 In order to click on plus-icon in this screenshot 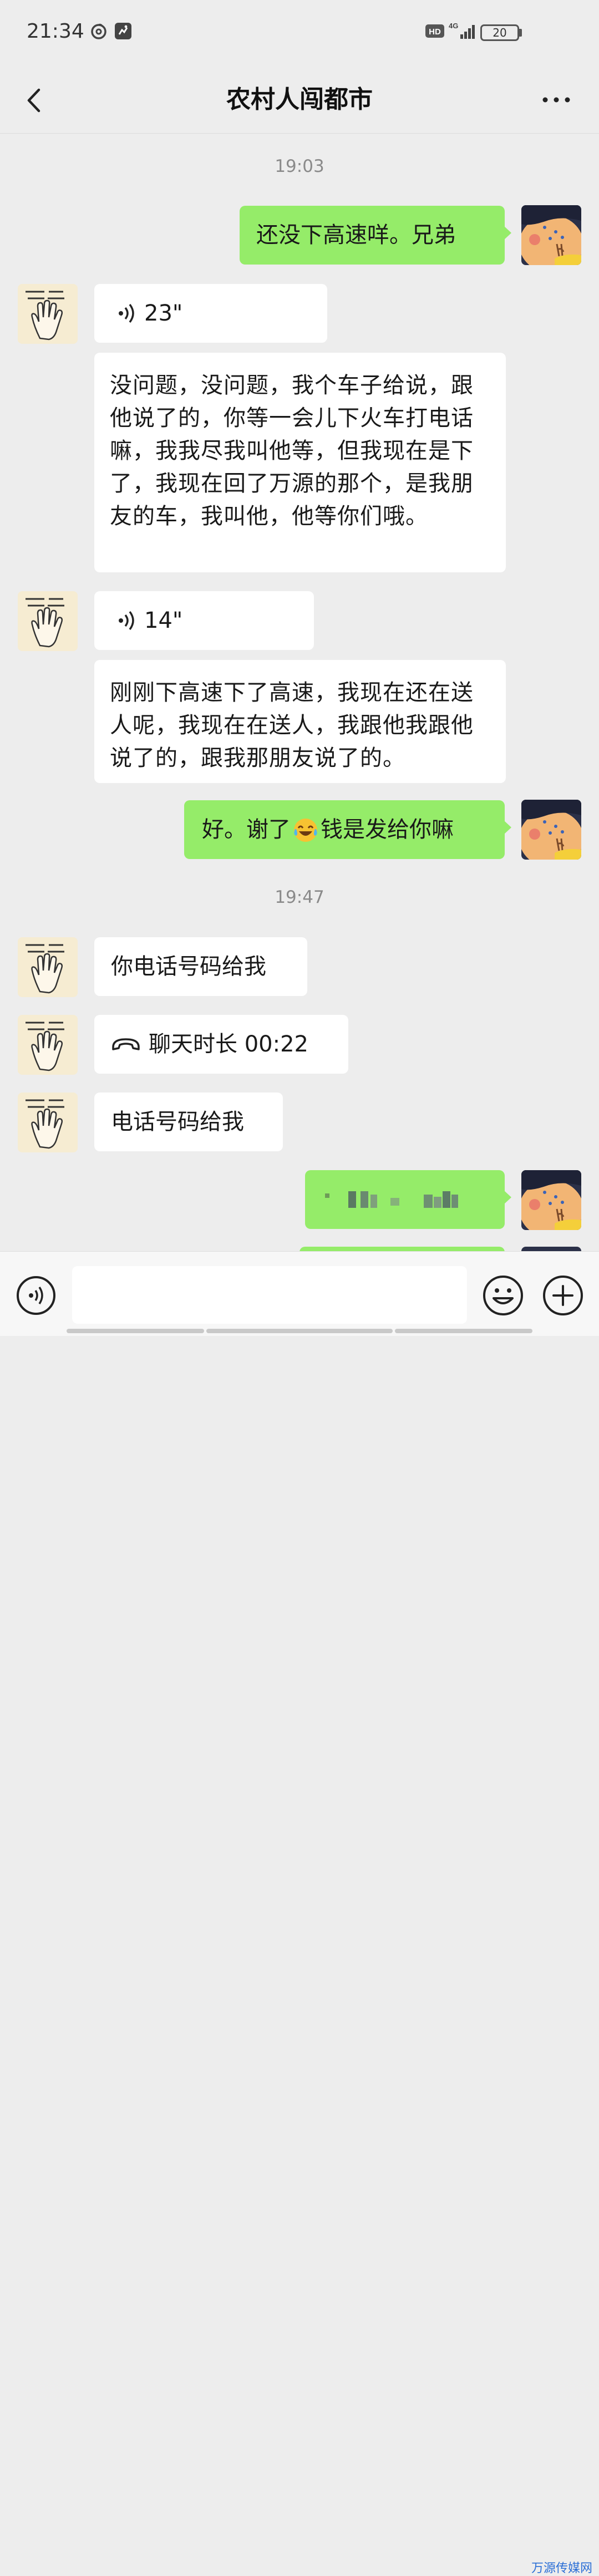, I will do `click(563, 1295)`.